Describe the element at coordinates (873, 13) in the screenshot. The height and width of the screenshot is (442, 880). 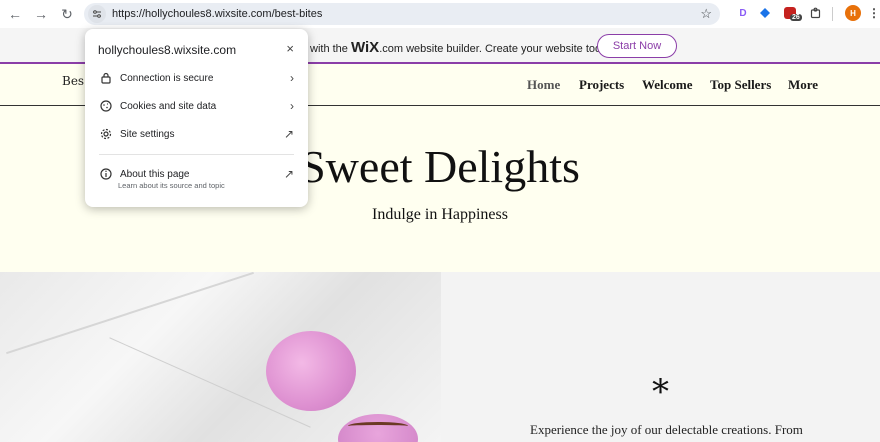
I see `browser-menu-icon: ⋮` at that location.